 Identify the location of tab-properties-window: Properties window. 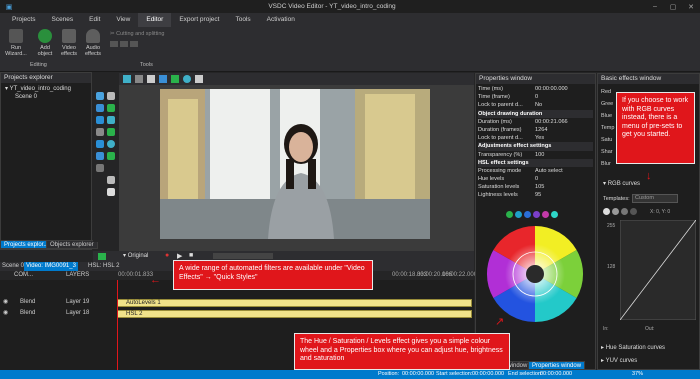
(557, 365).